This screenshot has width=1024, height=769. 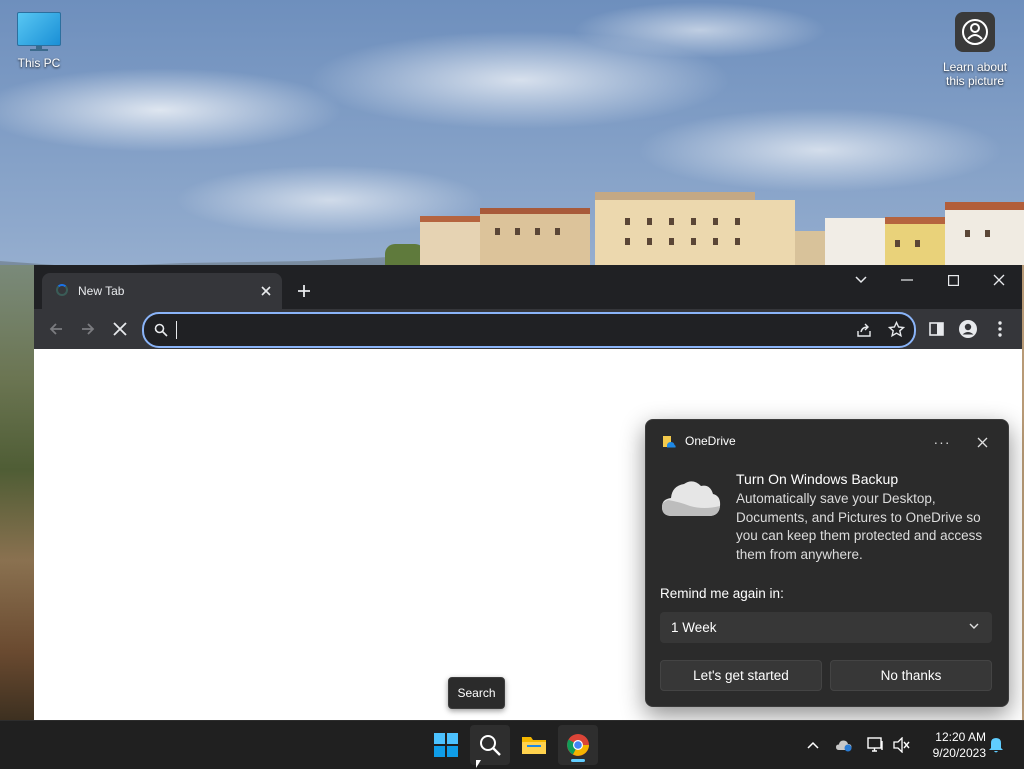 I want to click on notification-heading: Turn On Windows Backup, so click(x=817, y=479).